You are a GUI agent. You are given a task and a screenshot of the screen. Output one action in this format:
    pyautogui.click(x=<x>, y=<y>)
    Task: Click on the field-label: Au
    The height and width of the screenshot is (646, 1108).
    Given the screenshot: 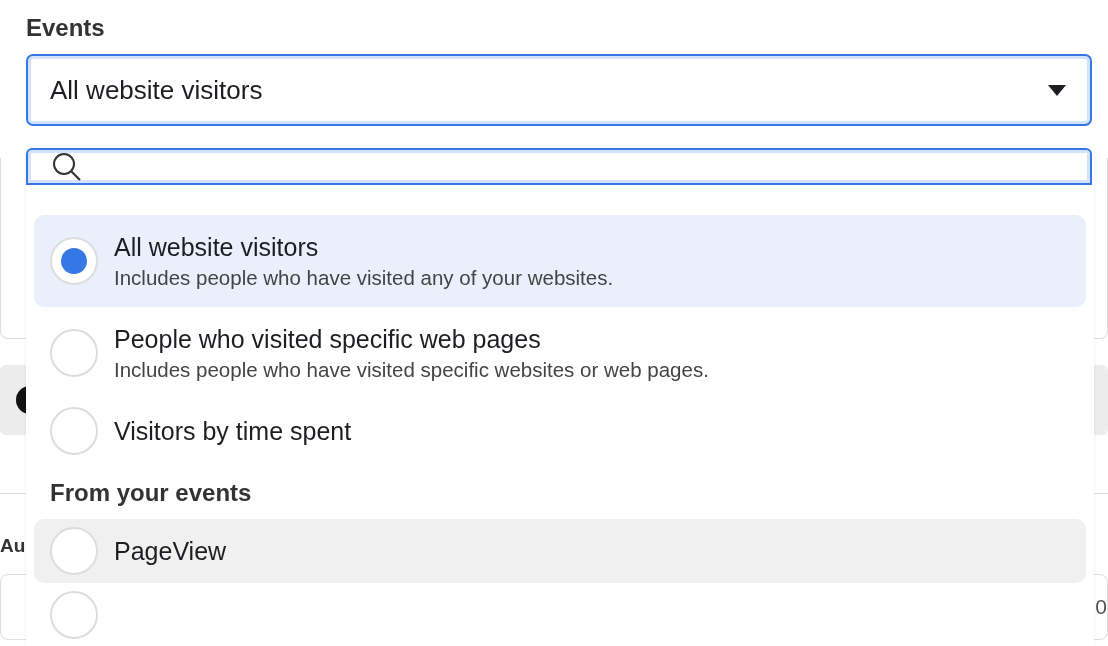 What is the action you would take?
    pyautogui.click(x=13, y=546)
    